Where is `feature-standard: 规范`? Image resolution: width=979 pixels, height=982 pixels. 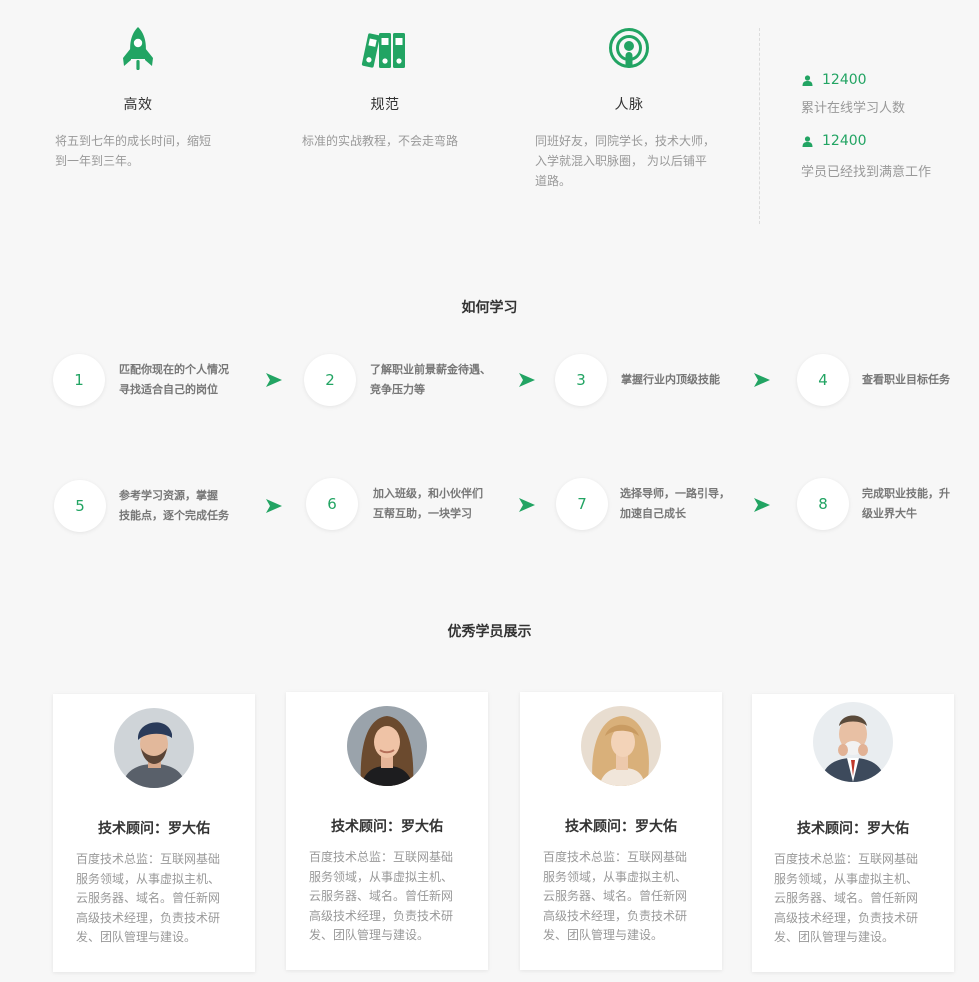
feature-standard: 规范 is located at coordinates (385, 70).